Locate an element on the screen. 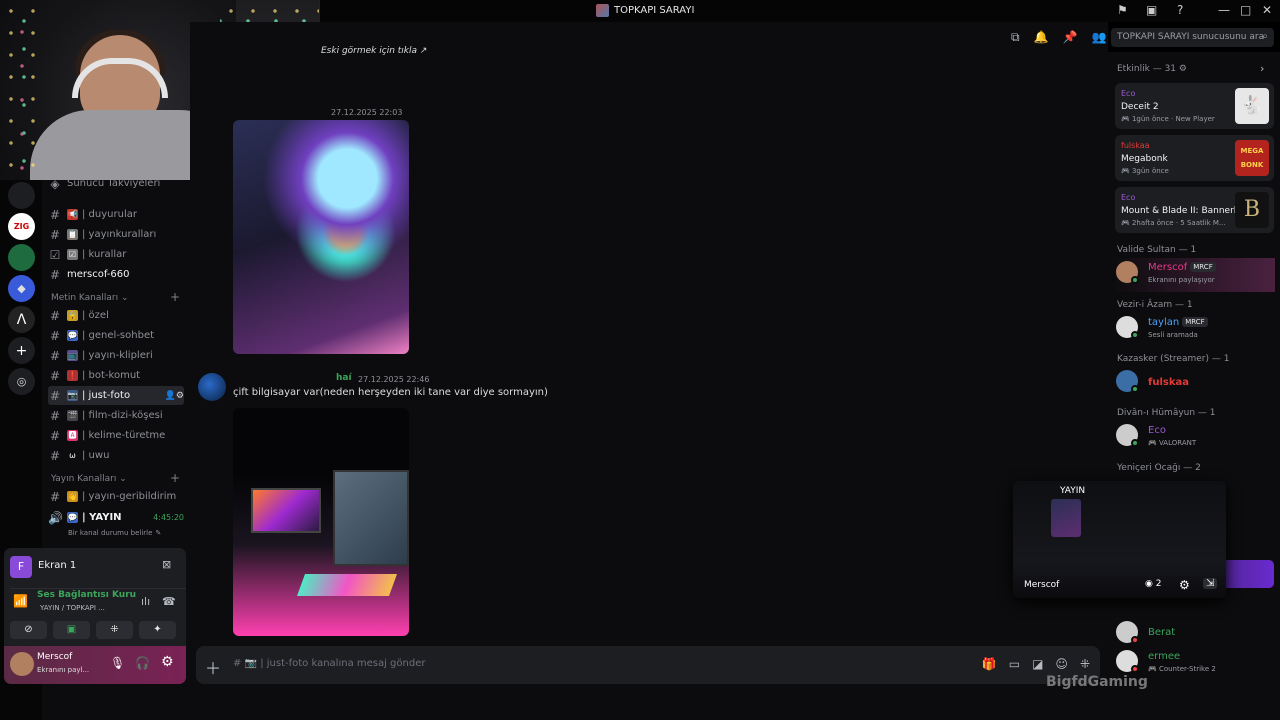 The image size is (1280, 720). activity-card: fulskaa Megabonk 🎮 3gün önce MEGA BONK is located at coordinates (1194, 158).